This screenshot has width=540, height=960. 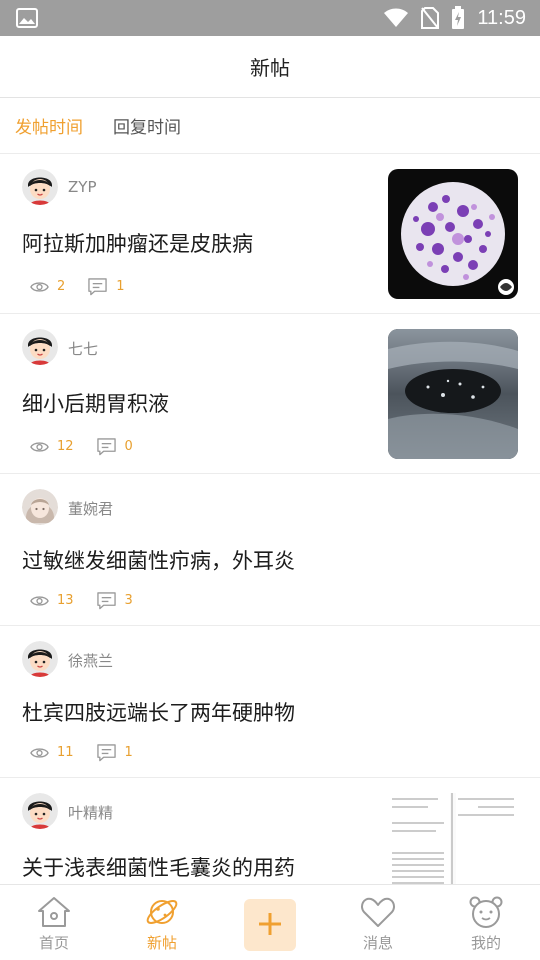 I want to click on no-sim-icon, so click(x=430, y=18).